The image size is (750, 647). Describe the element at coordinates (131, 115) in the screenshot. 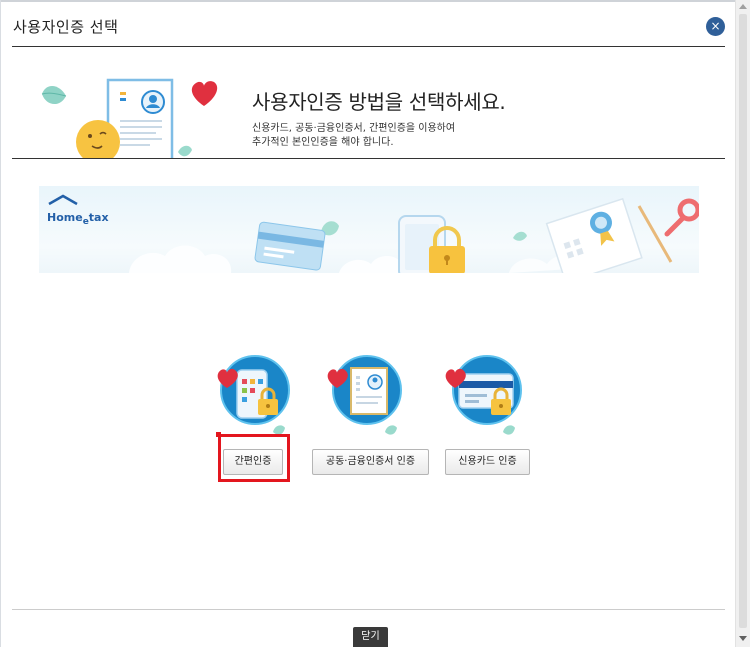

I see `hero-illustration` at that location.